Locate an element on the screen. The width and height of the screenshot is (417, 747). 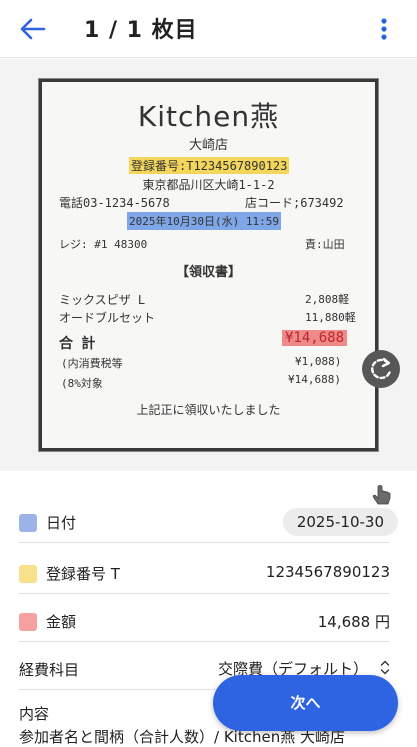
receipt-footer: 上記正に領収いたしました is located at coordinates (208, 410).